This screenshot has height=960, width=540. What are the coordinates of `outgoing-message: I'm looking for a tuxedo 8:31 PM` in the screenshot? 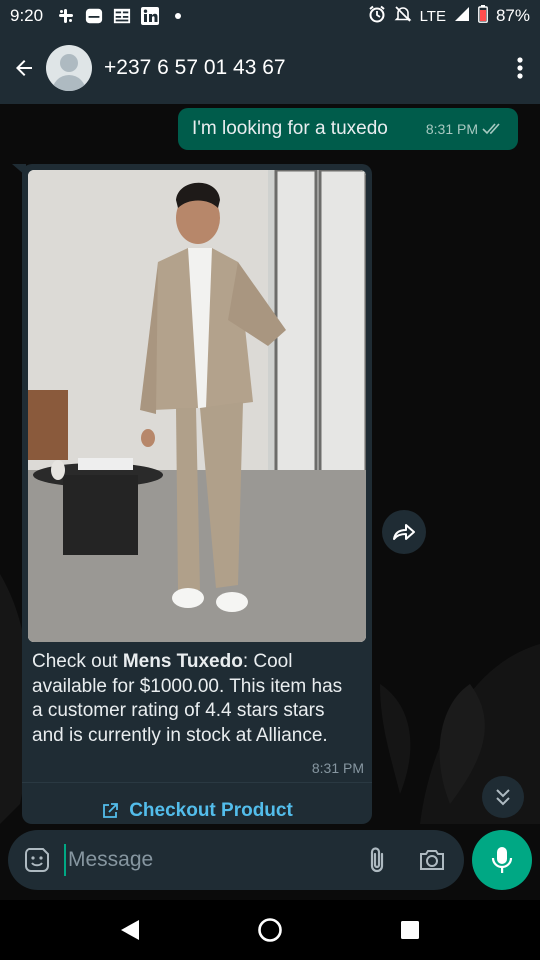 It's located at (348, 129).